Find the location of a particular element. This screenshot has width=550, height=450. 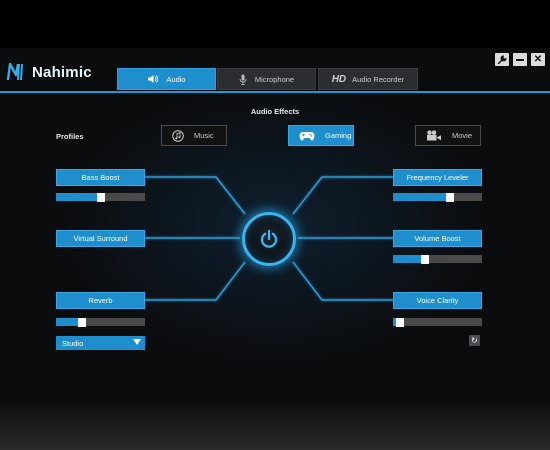

voice-clarity-slider-thumb is located at coordinates (400, 322).